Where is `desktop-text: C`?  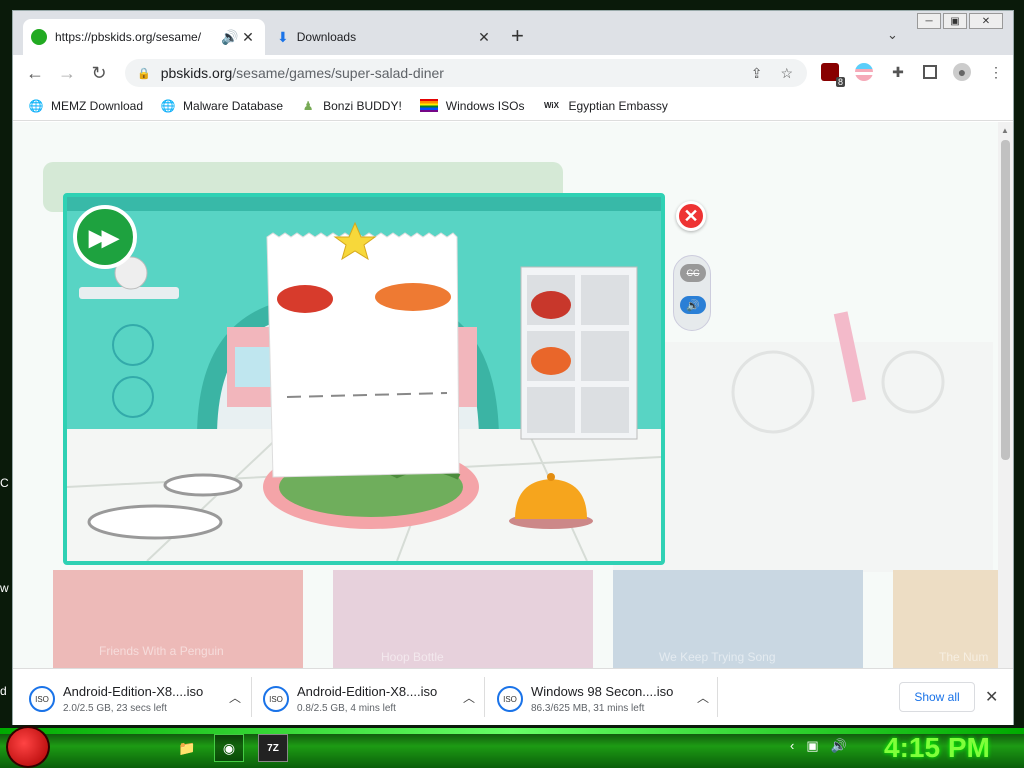 desktop-text: C is located at coordinates (4, 483).